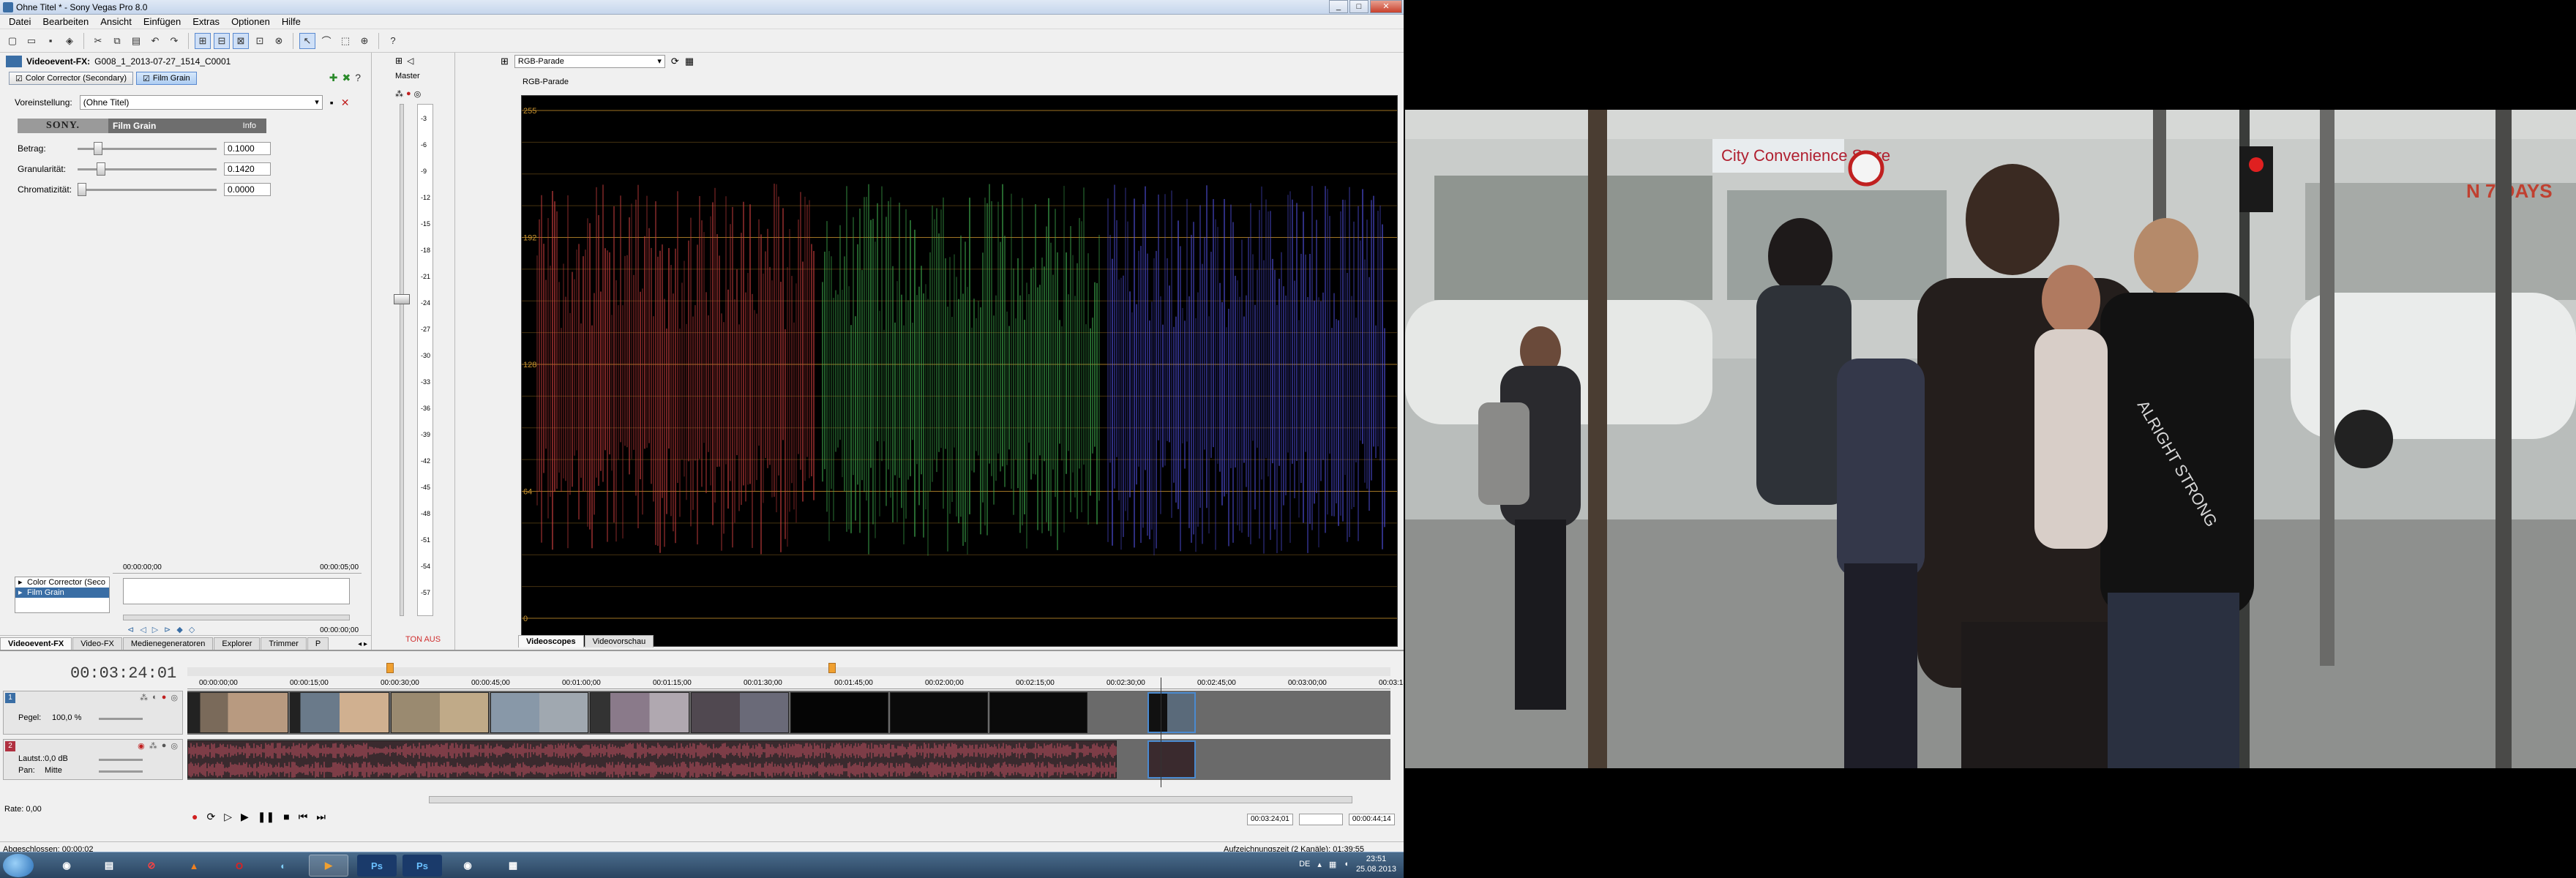 The image size is (2576, 878). I want to click on checkbox-icon: ☑, so click(19, 78).